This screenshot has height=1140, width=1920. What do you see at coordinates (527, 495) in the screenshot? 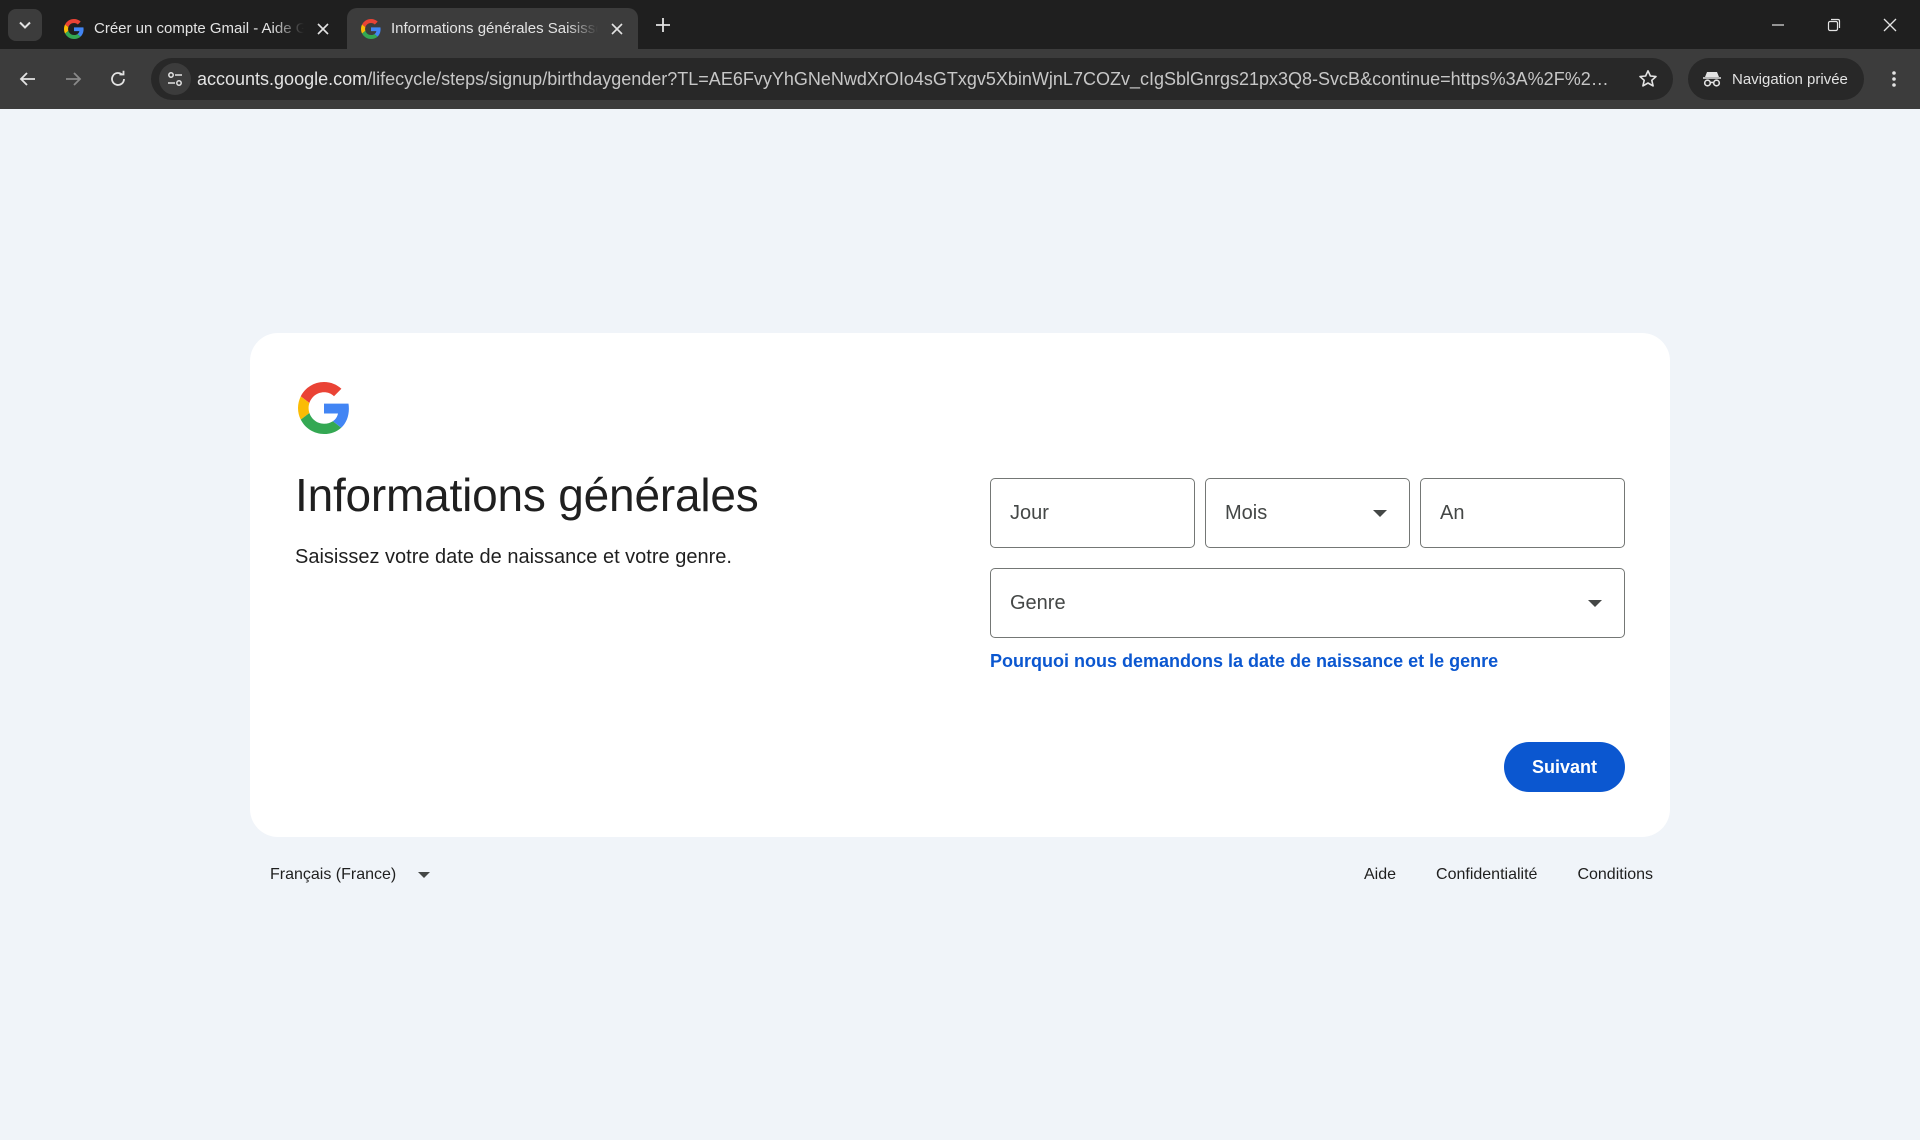
I see `page-title: Informations générales` at bounding box center [527, 495].